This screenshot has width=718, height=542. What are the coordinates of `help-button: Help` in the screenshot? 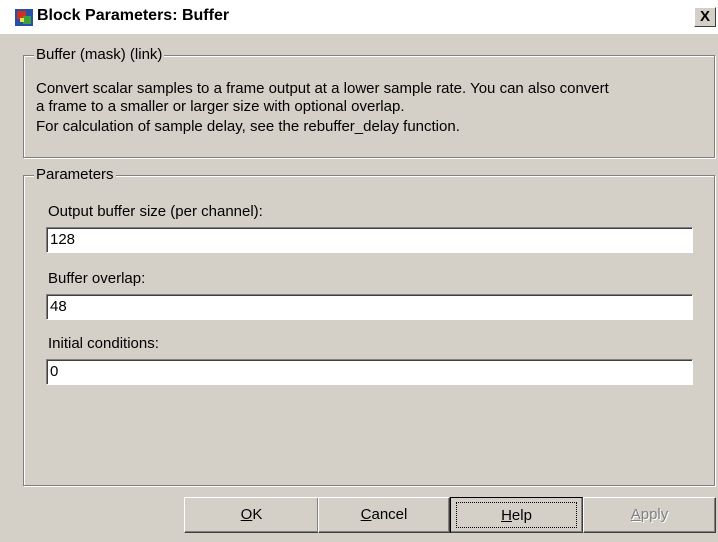 It's located at (516, 515).